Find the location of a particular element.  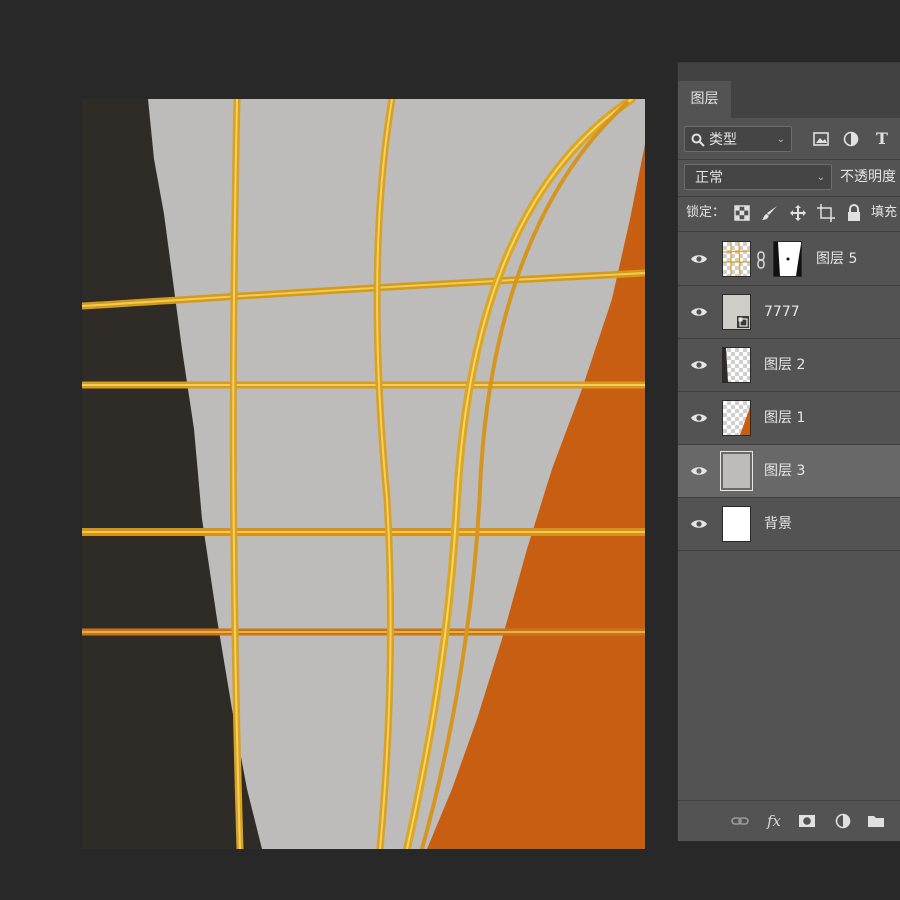

mask-art is located at coordinates (787, 259).